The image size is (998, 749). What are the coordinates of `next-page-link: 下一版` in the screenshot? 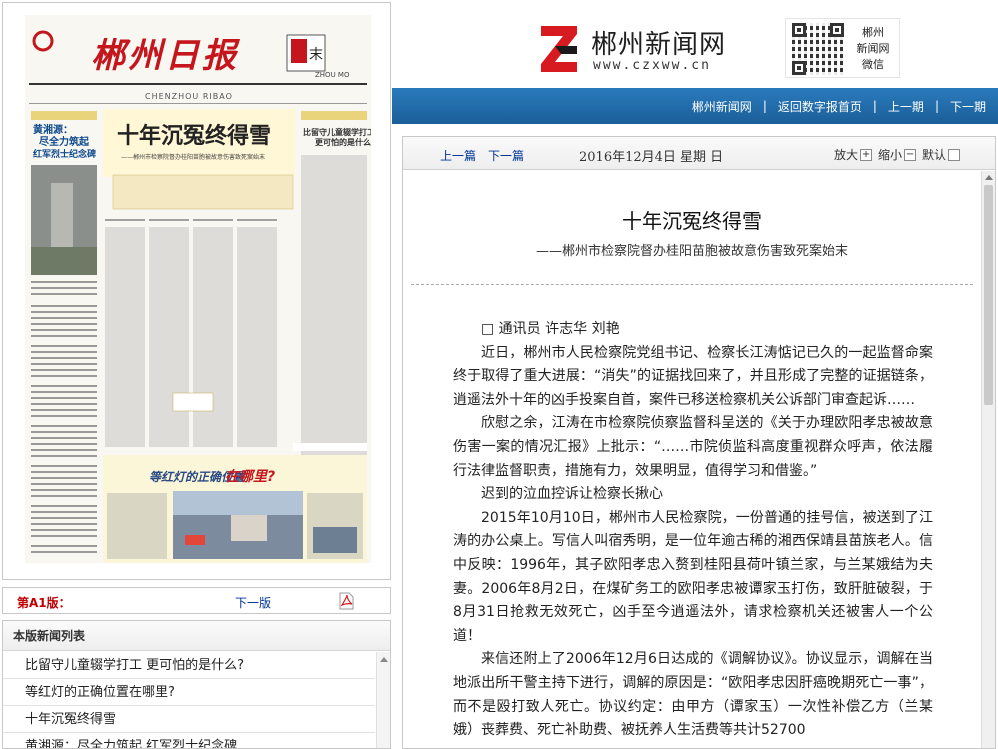 It's located at (253, 602).